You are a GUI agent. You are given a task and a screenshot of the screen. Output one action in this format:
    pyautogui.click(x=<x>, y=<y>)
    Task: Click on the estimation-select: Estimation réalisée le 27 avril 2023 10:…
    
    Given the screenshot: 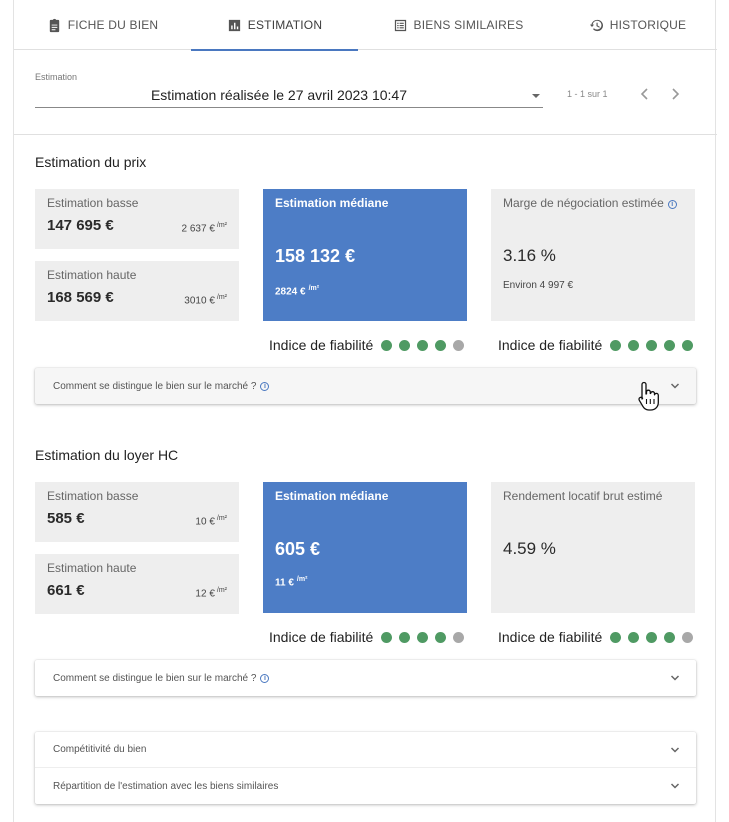 What is the action you would take?
    pyautogui.click(x=289, y=96)
    